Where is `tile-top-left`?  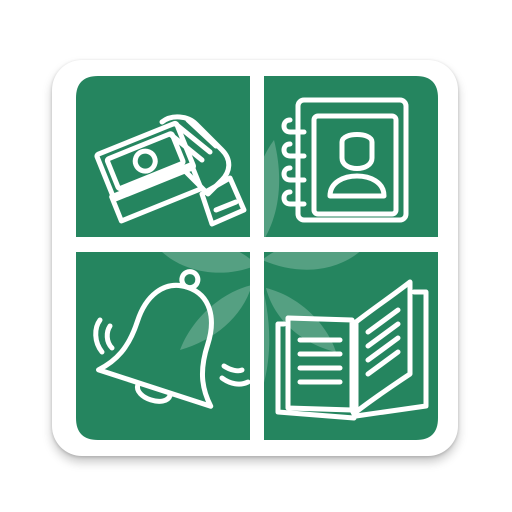
tile-top-left is located at coordinates (163, 156).